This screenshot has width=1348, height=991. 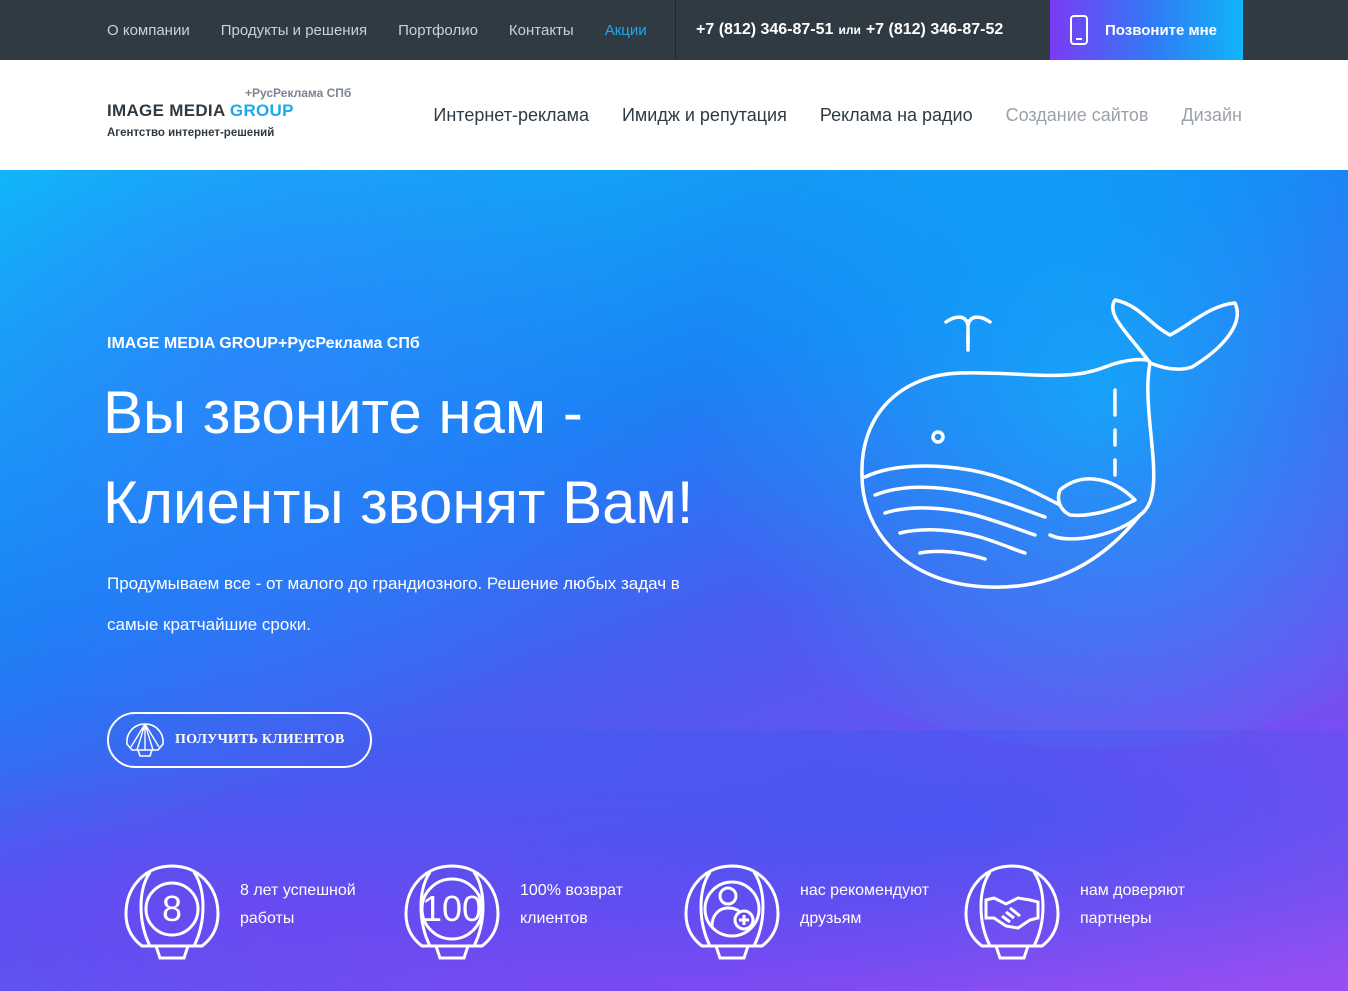 I want to click on logo-wordmark-a: IMAGE MEDIA, so click(x=168, y=110).